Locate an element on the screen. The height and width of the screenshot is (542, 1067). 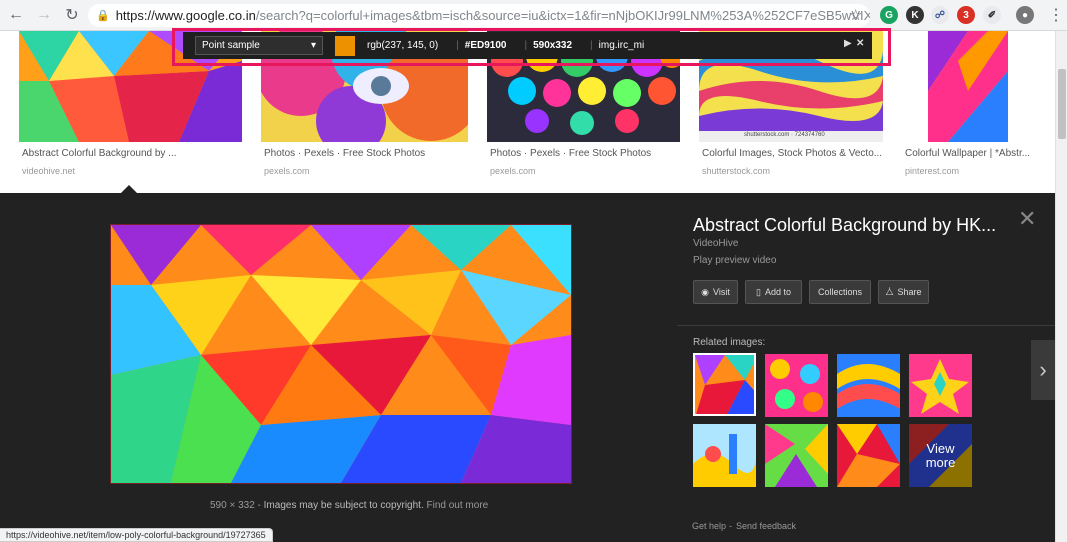
sample-mode-value: Point sample is located at coordinates (231, 45).